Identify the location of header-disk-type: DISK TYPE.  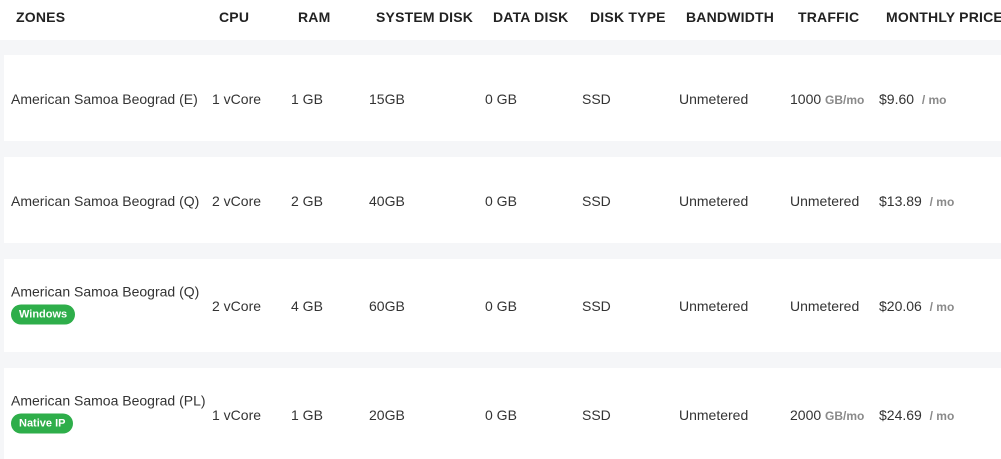
(628, 17).